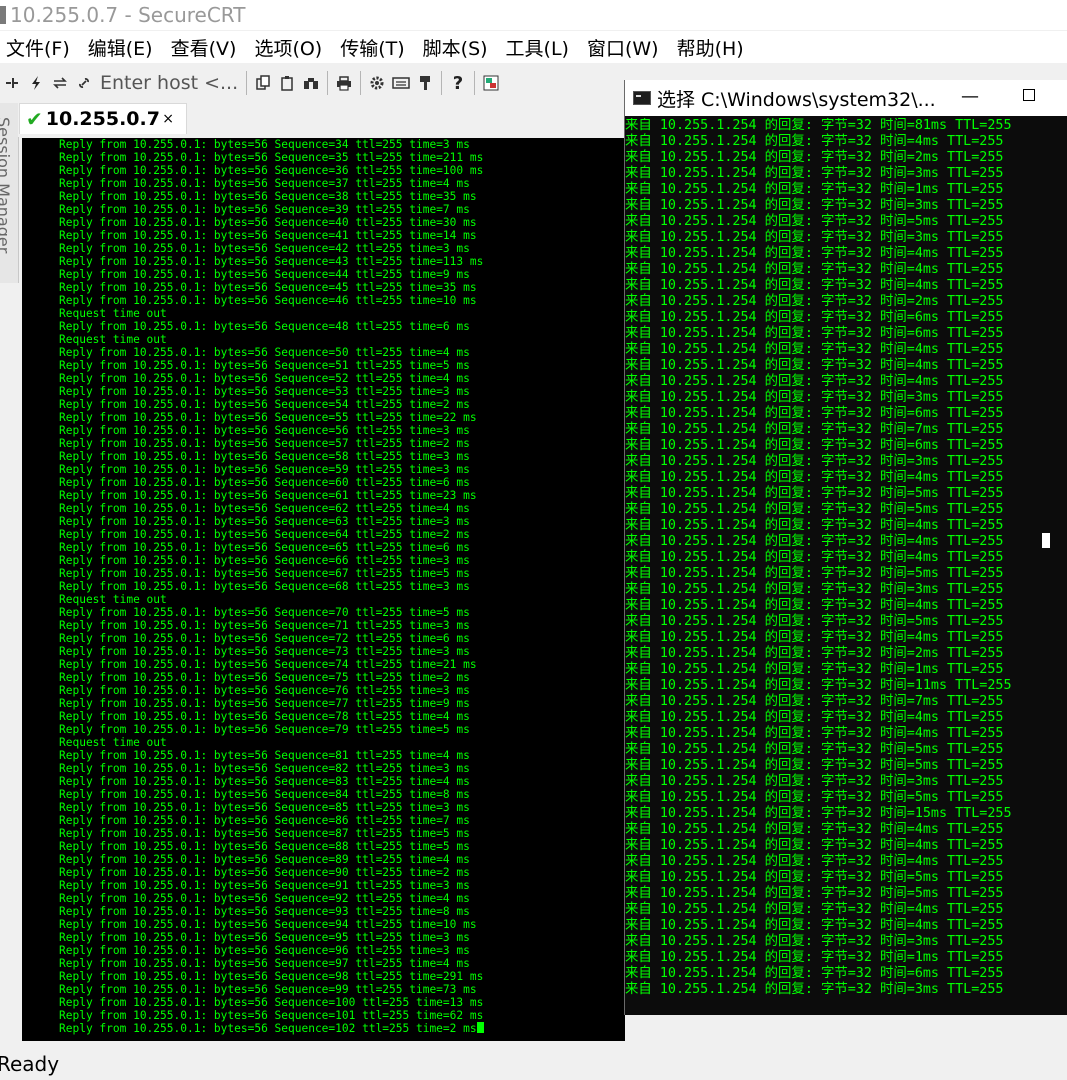  What do you see at coordinates (84, 83) in the screenshot?
I see `link-icon` at bounding box center [84, 83].